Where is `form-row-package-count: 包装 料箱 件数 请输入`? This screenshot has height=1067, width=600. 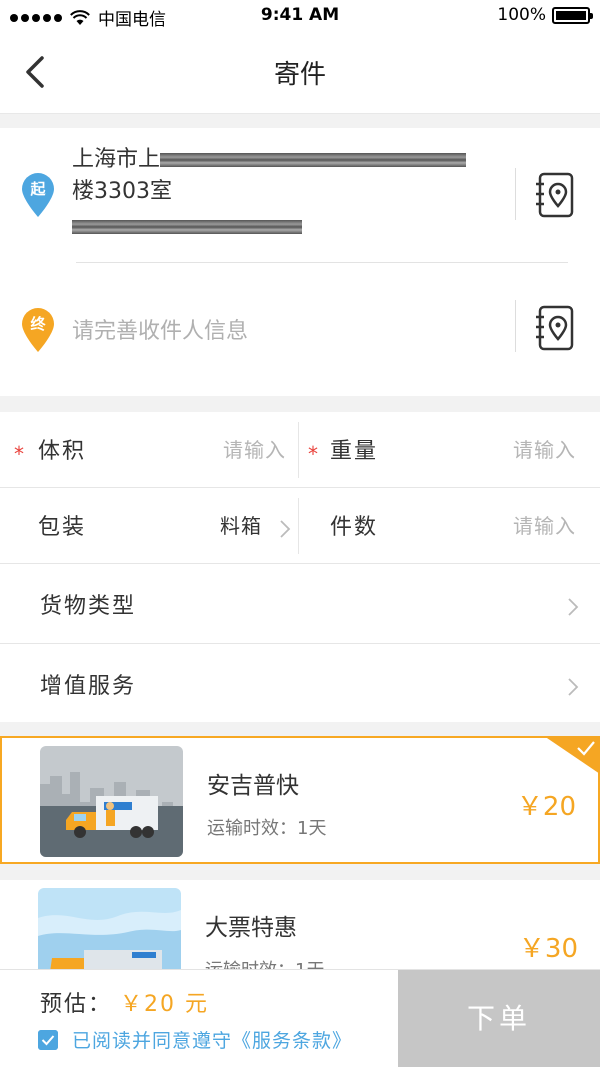 form-row-package-count: 包装 料箱 件数 请输入 is located at coordinates (300, 526).